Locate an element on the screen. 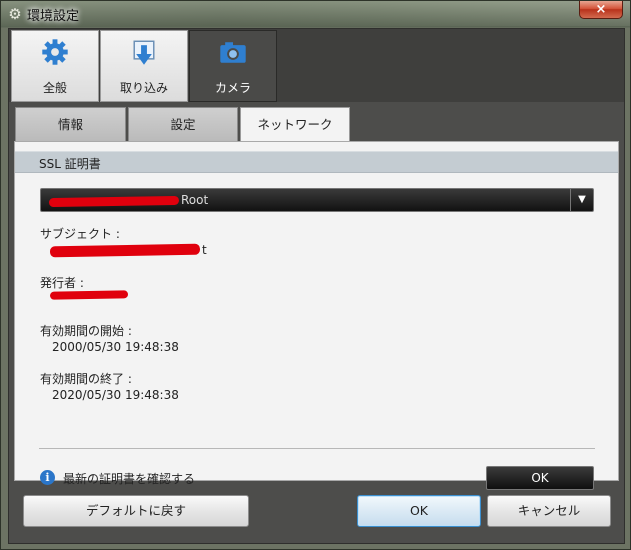 The height and width of the screenshot is (550, 631). ssl-section-header: SSL 証明書 is located at coordinates (316, 162).